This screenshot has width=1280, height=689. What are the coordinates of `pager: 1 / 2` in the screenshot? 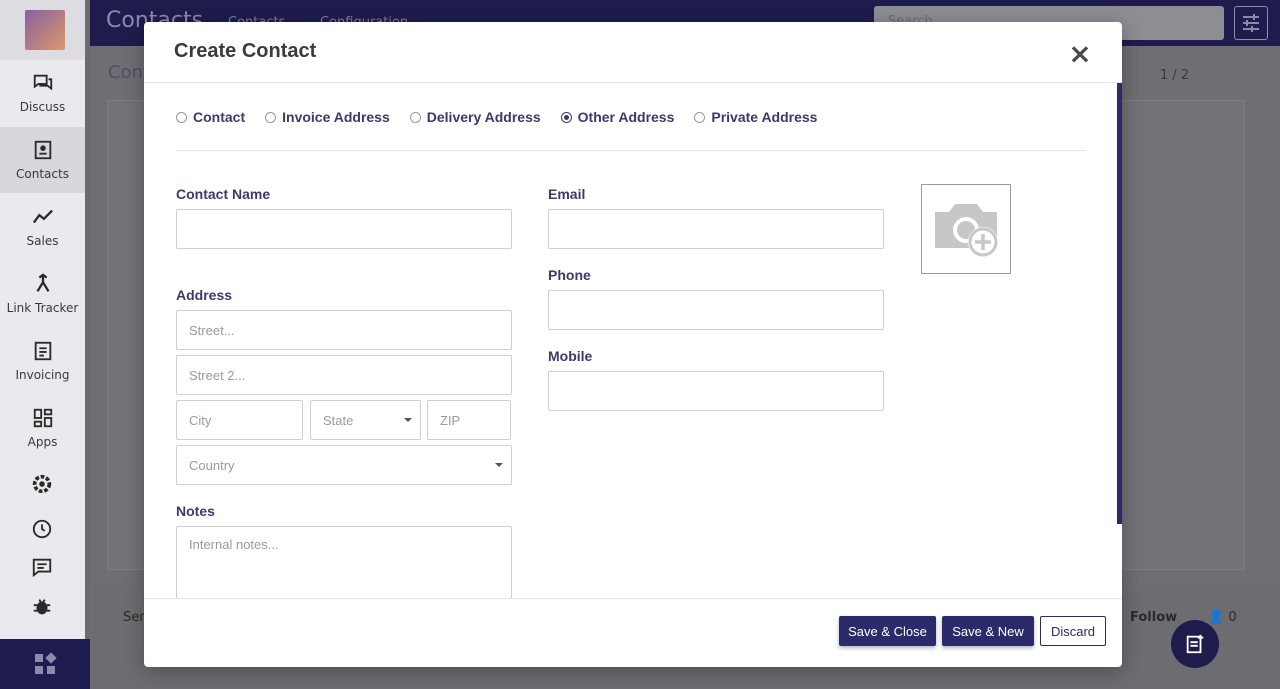 It's located at (1175, 75).